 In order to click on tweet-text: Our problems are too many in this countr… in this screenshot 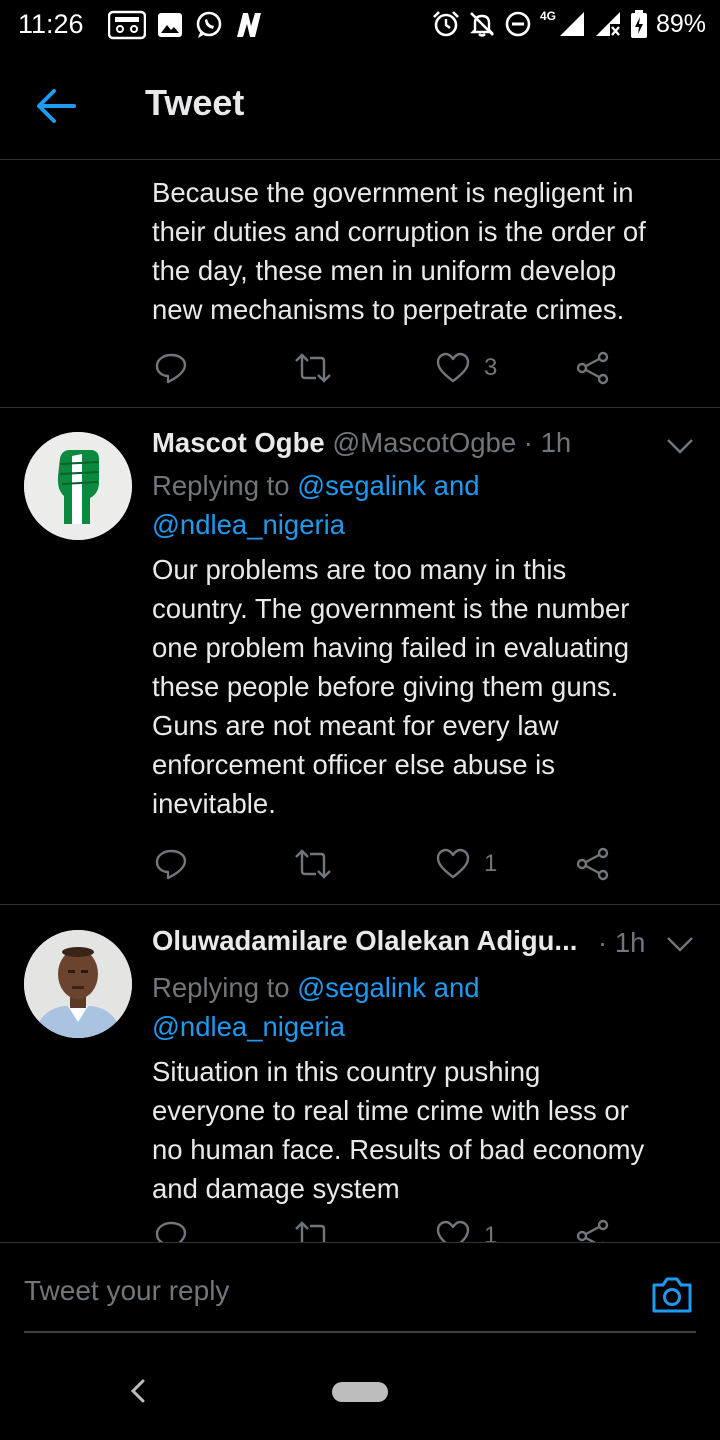, I will do `click(391, 686)`.